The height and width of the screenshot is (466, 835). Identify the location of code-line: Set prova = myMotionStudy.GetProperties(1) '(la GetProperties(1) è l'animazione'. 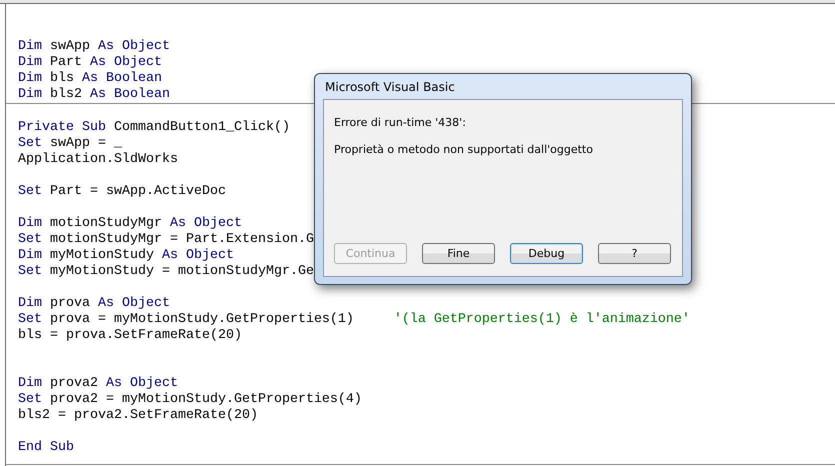
(354, 320).